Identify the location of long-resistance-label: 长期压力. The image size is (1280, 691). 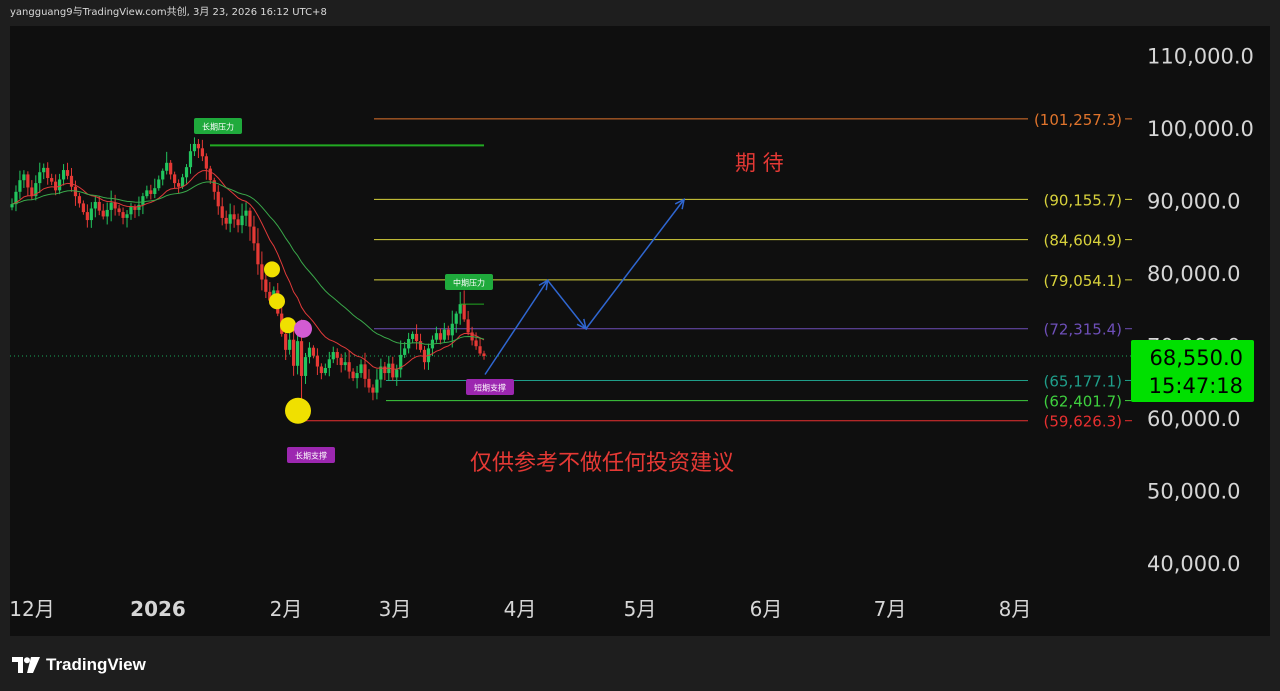
(218, 127).